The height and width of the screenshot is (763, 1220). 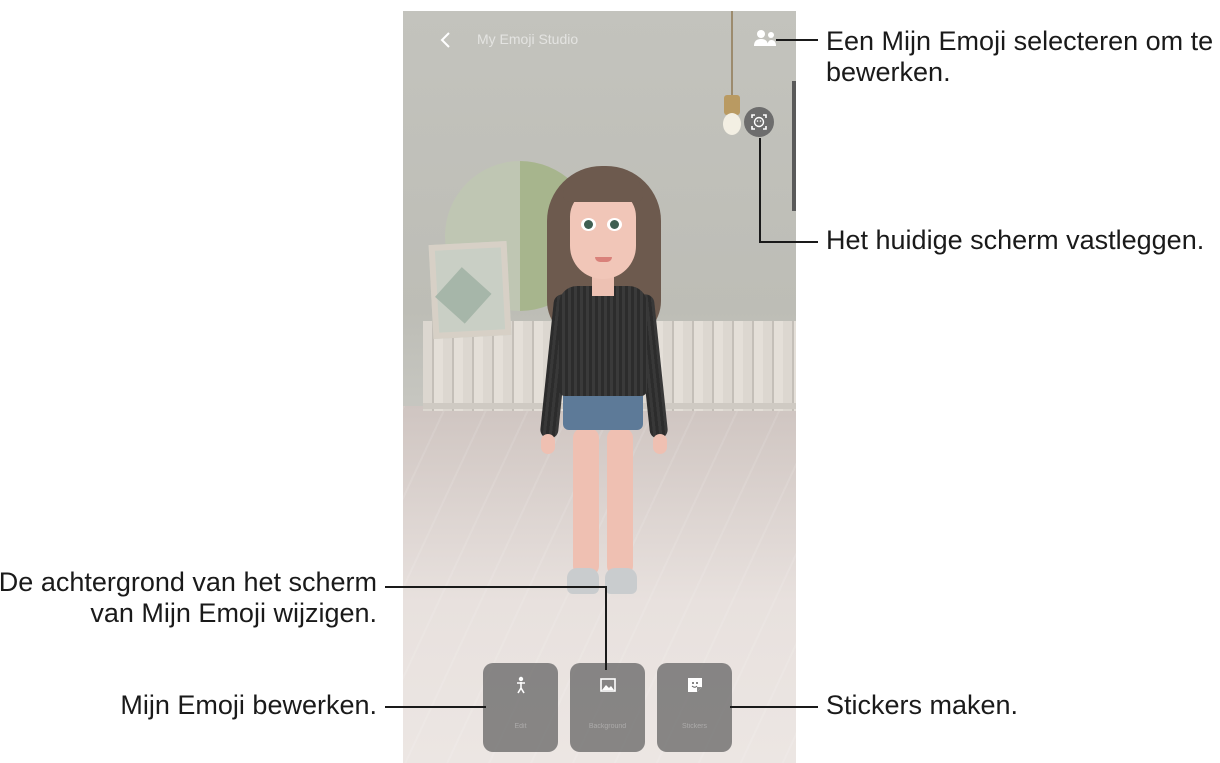 I want to click on callout-select-emoji-line2: bewerken., so click(x=888, y=72).